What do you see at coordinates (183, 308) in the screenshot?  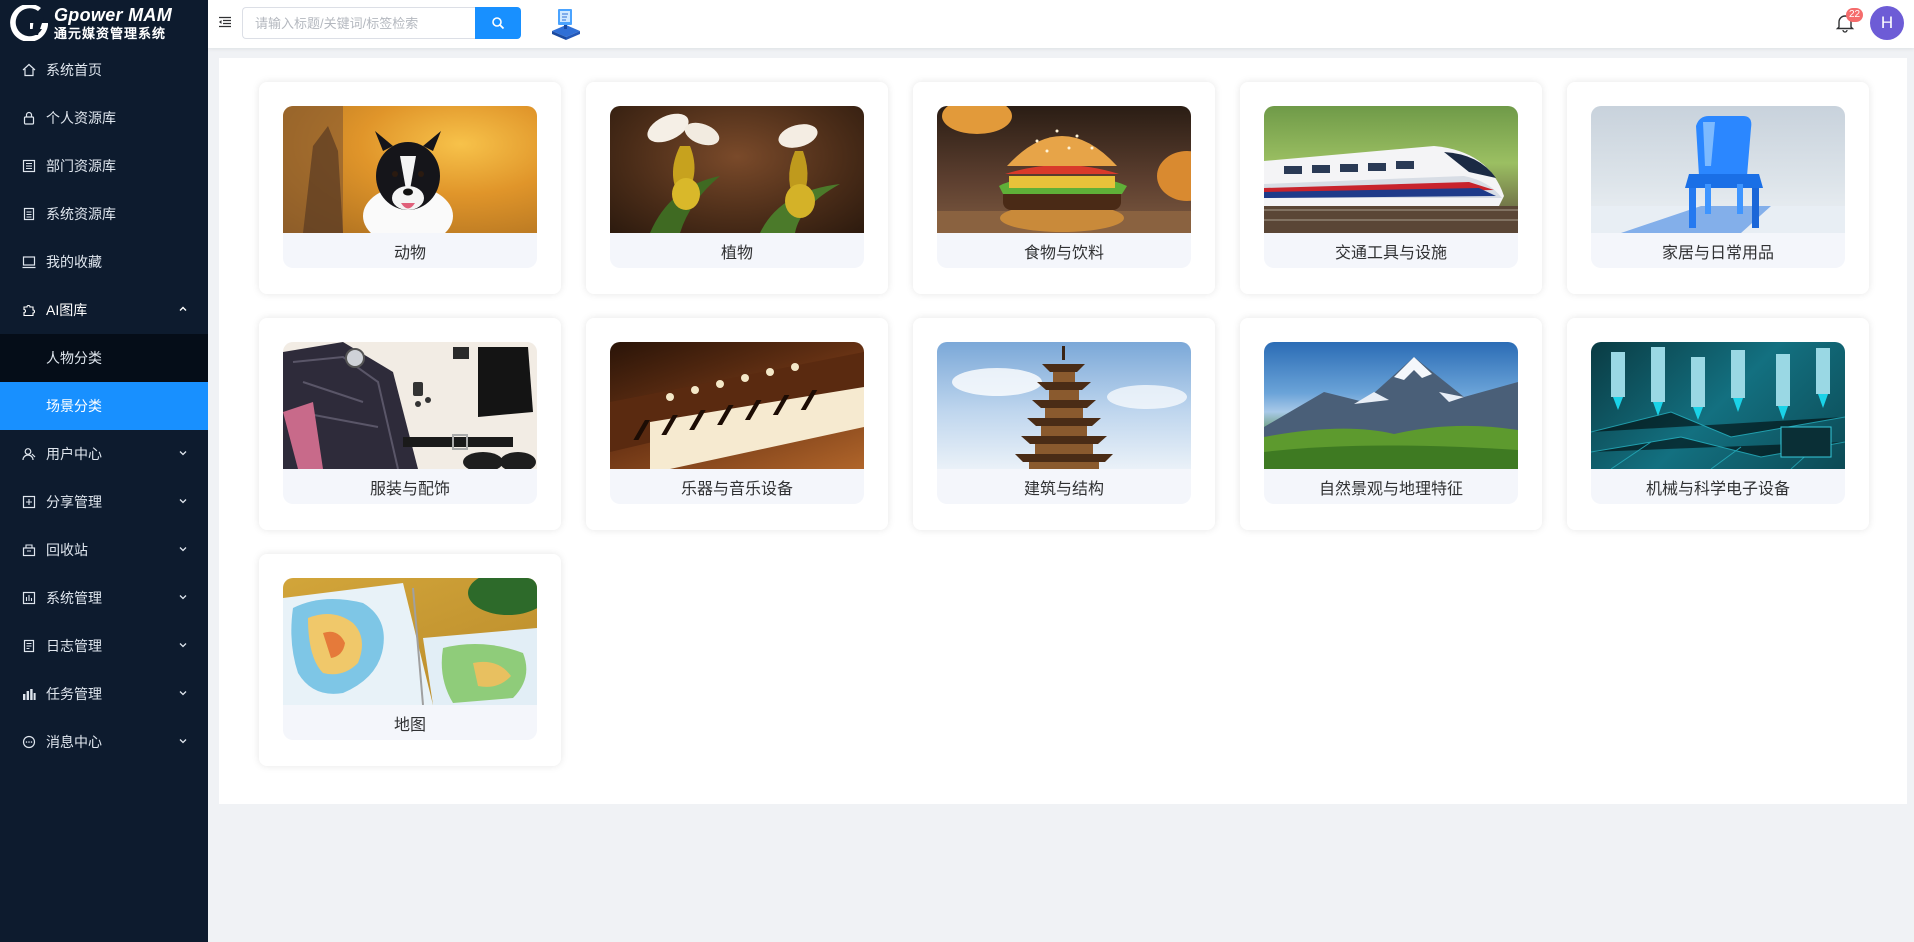 I see `chevron-up-icon` at bounding box center [183, 308].